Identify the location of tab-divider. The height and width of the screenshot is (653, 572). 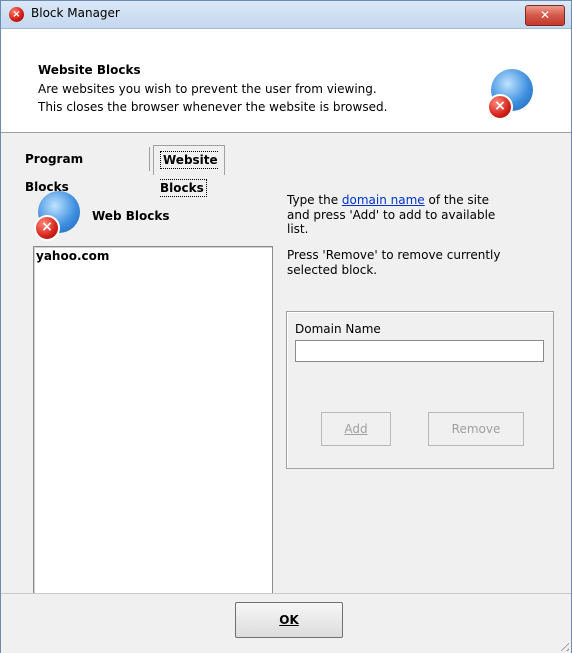
(149, 159).